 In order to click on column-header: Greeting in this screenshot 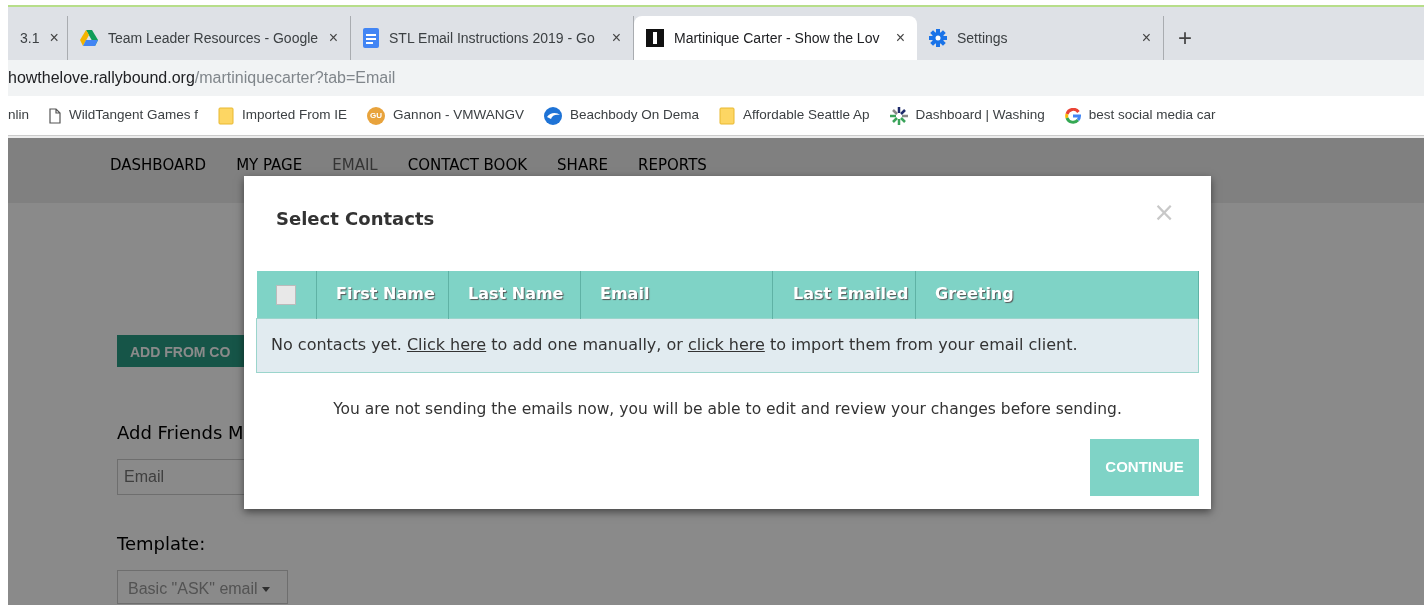, I will do `click(1057, 294)`.